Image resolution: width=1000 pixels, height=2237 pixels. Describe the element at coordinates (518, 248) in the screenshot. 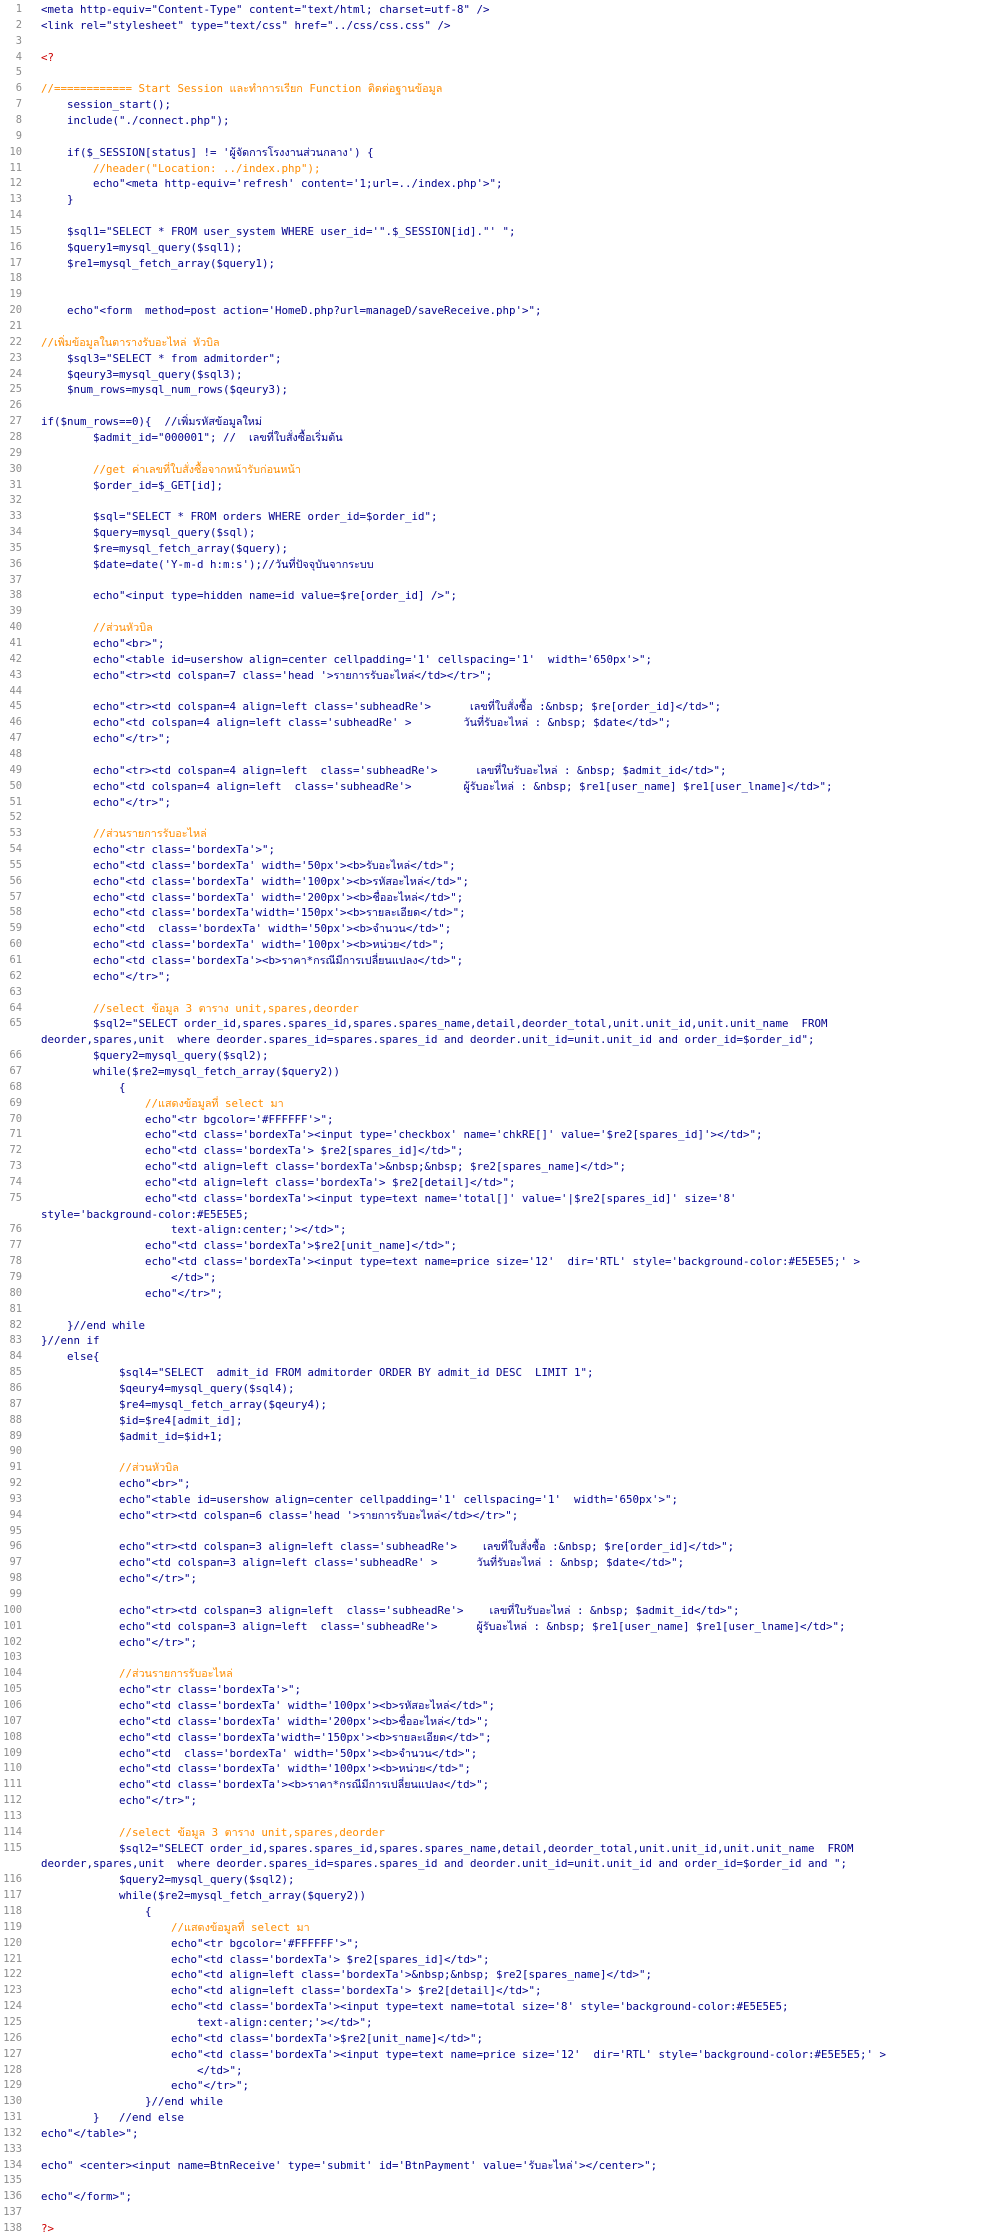

I see `line-code: $query1=mysql_query($sql1);` at that location.